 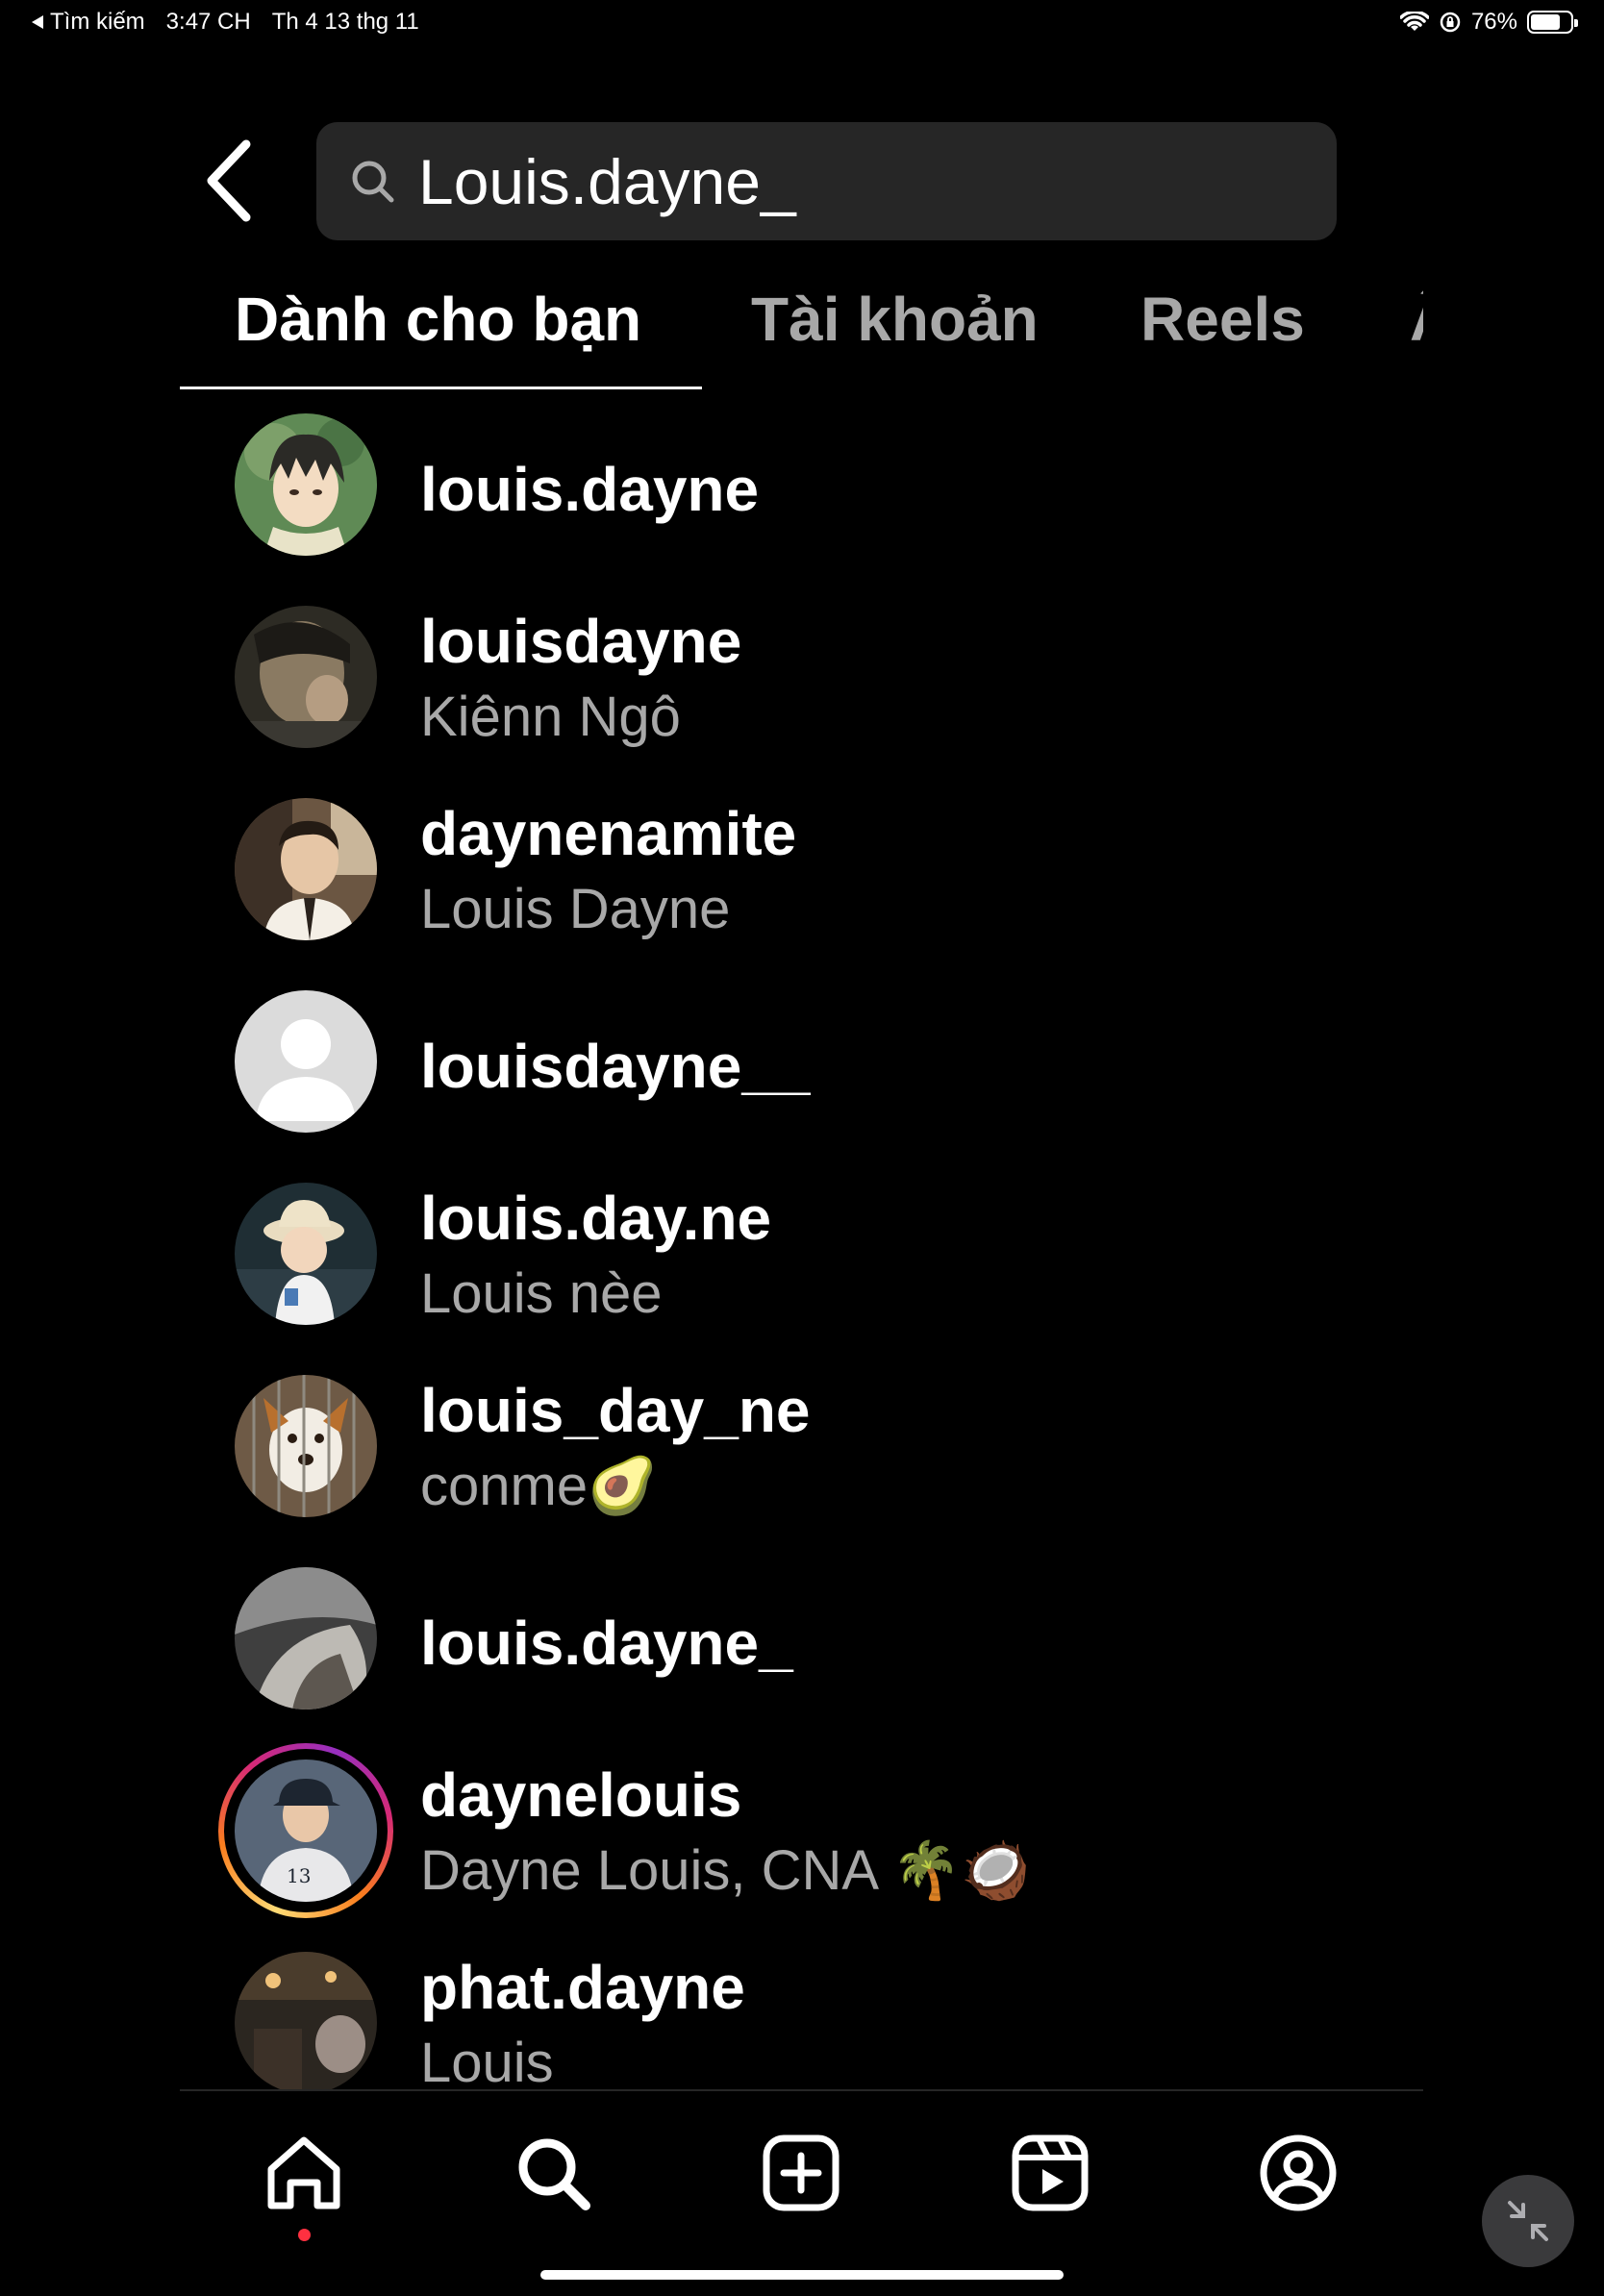 What do you see at coordinates (812, 485) in the screenshot?
I see `result-row: louis.dayne` at bounding box center [812, 485].